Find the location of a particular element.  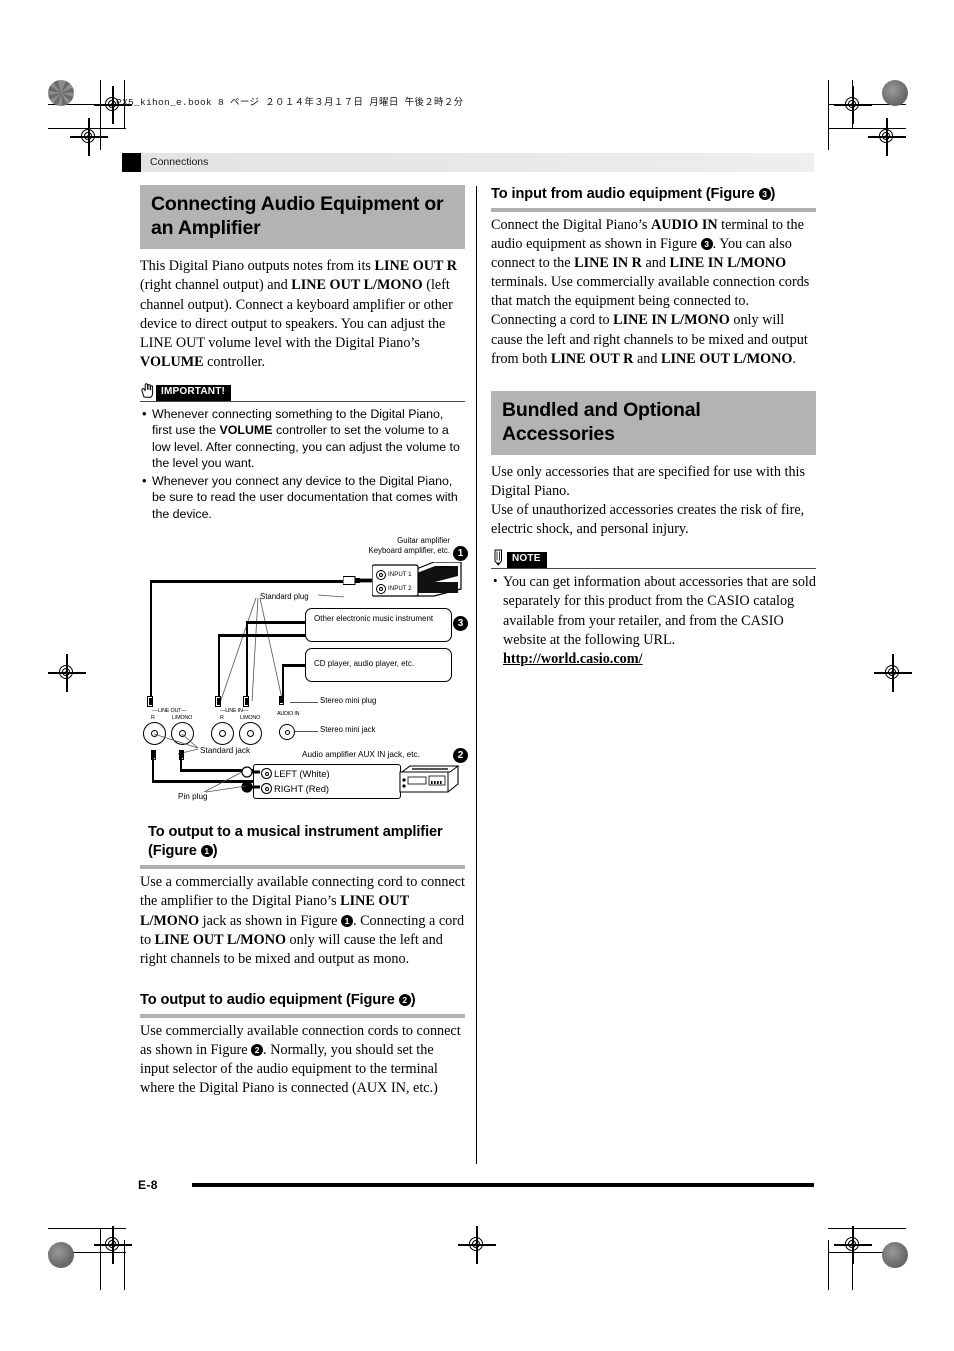

important-label: IMPORTANT! is located at coordinates (194, 392).